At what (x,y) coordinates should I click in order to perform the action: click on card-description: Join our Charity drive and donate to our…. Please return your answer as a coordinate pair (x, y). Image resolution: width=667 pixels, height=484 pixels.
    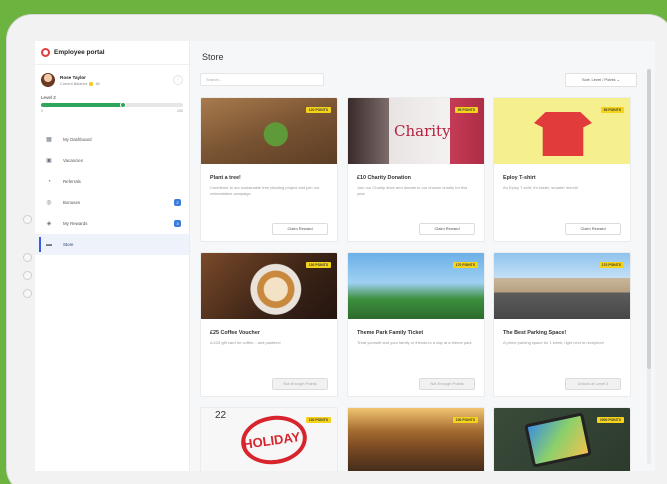
    Looking at the image, I should click on (412, 190).